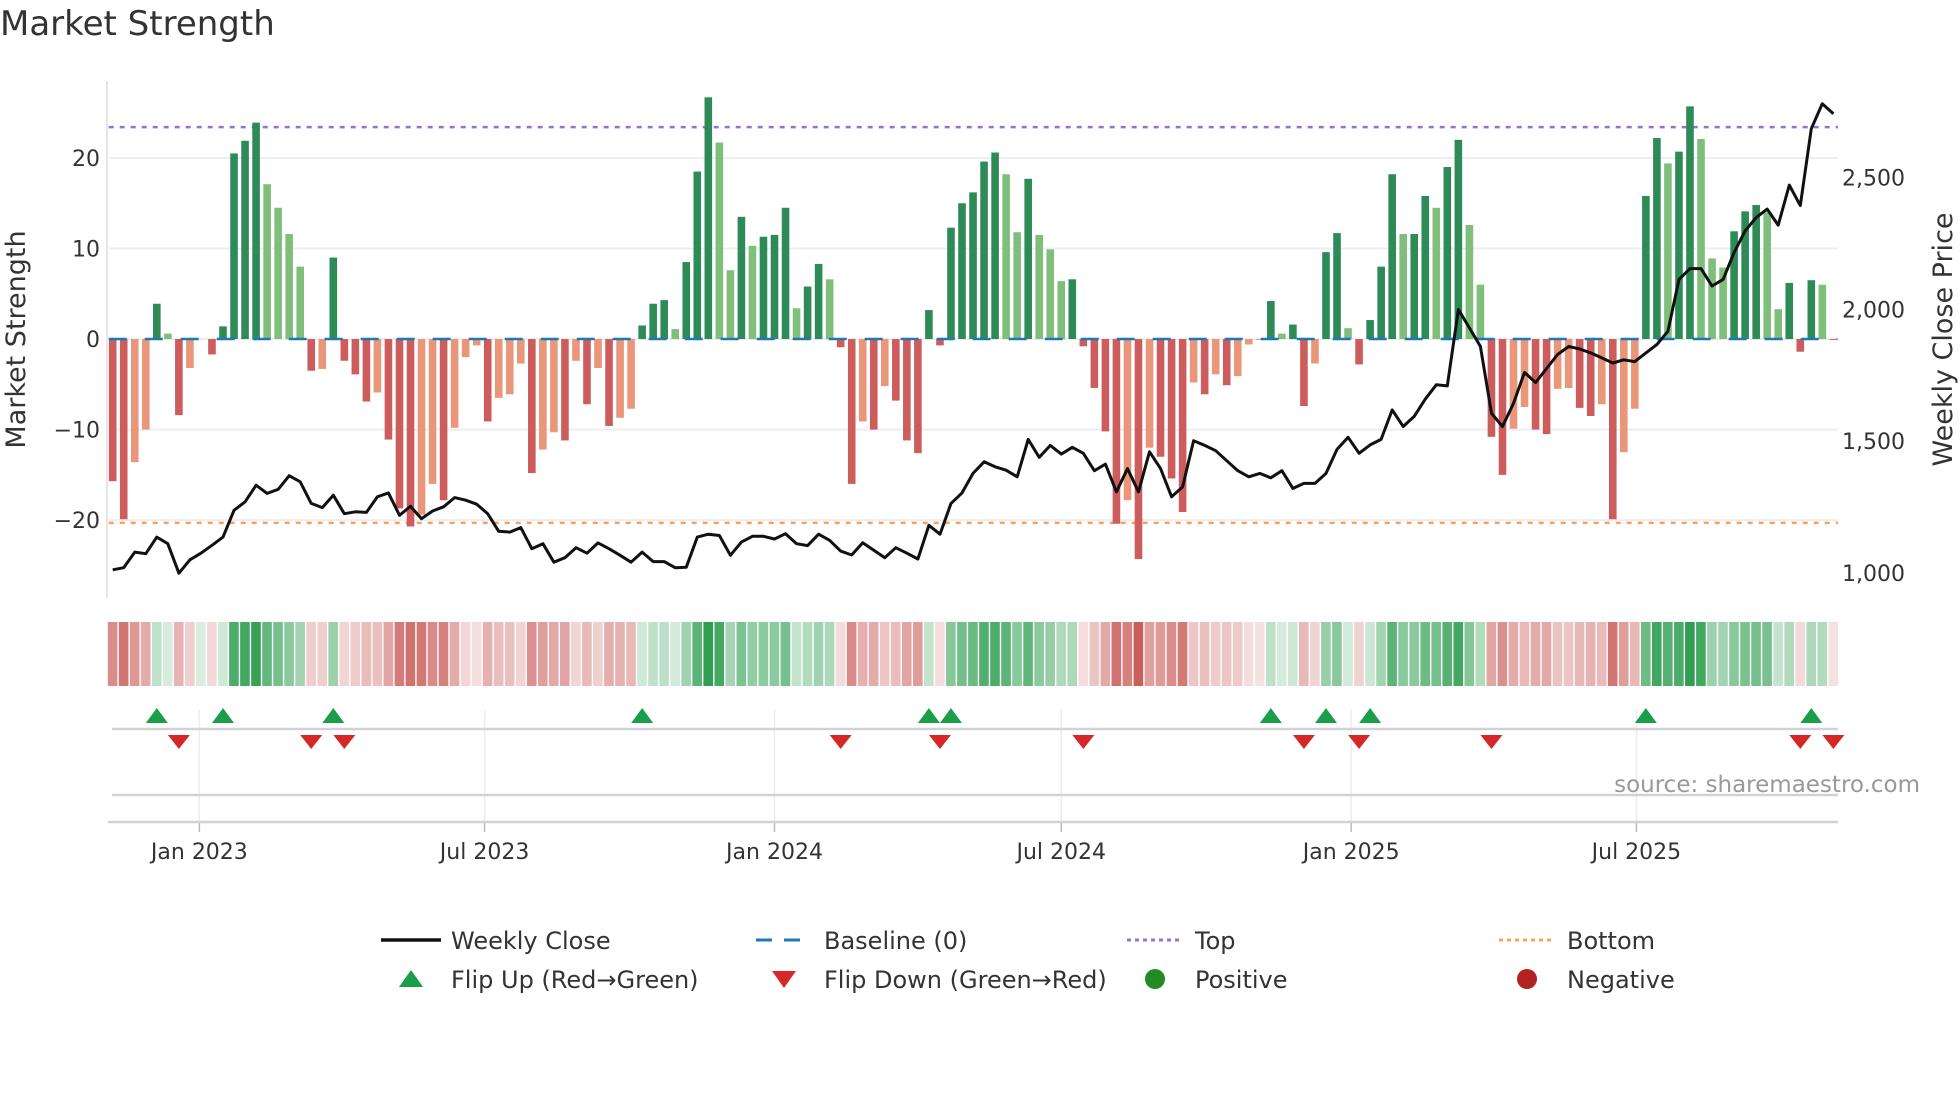  What do you see at coordinates (575, 980) in the screenshot?
I see `legend-label: Flip Up (Red→Green)` at bounding box center [575, 980].